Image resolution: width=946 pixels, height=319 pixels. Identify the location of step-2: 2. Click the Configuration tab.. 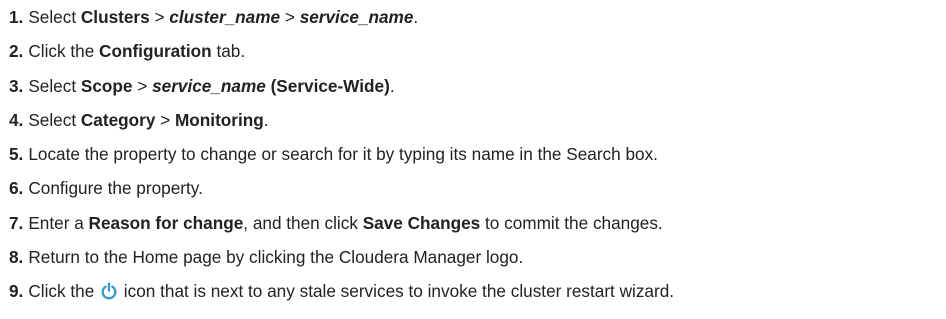
(477, 58).